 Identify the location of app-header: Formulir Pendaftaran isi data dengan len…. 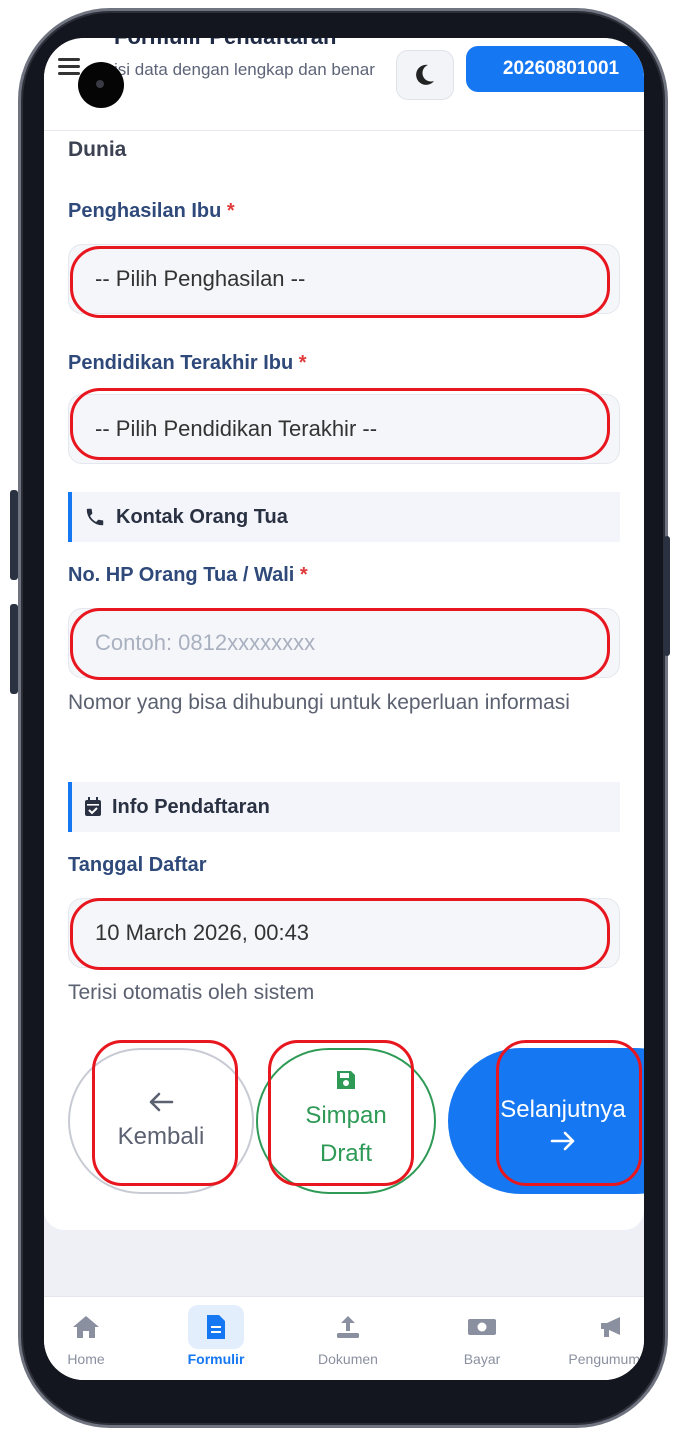
(344, 84).